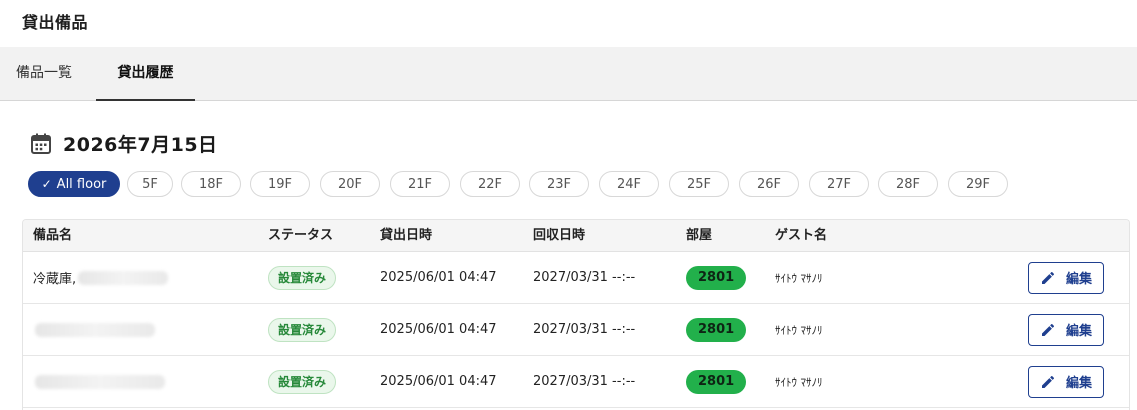 The height and width of the screenshot is (410, 1137). Describe the element at coordinates (150, 184) in the screenshot. I see `floor-chip: 5F` at that location.